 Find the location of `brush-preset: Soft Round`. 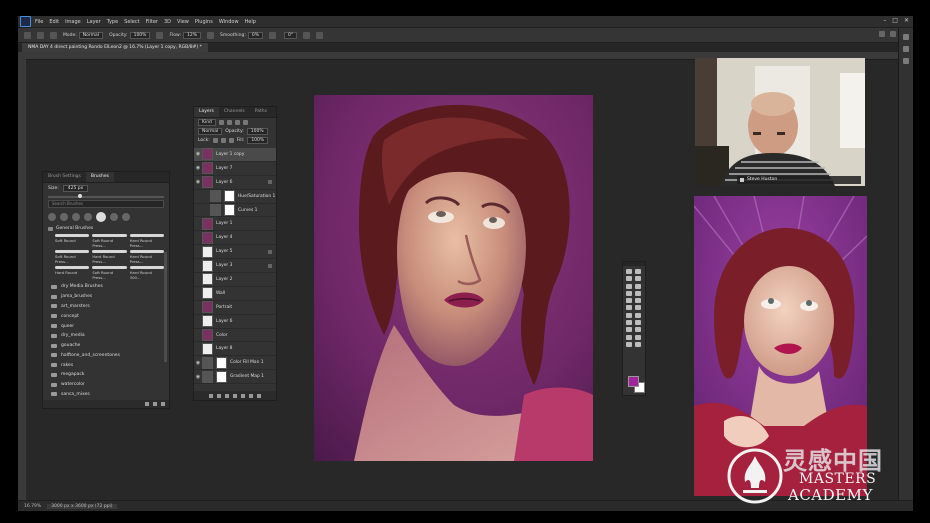

brush-preset: Soft Round is located at coordinates (72, 241).